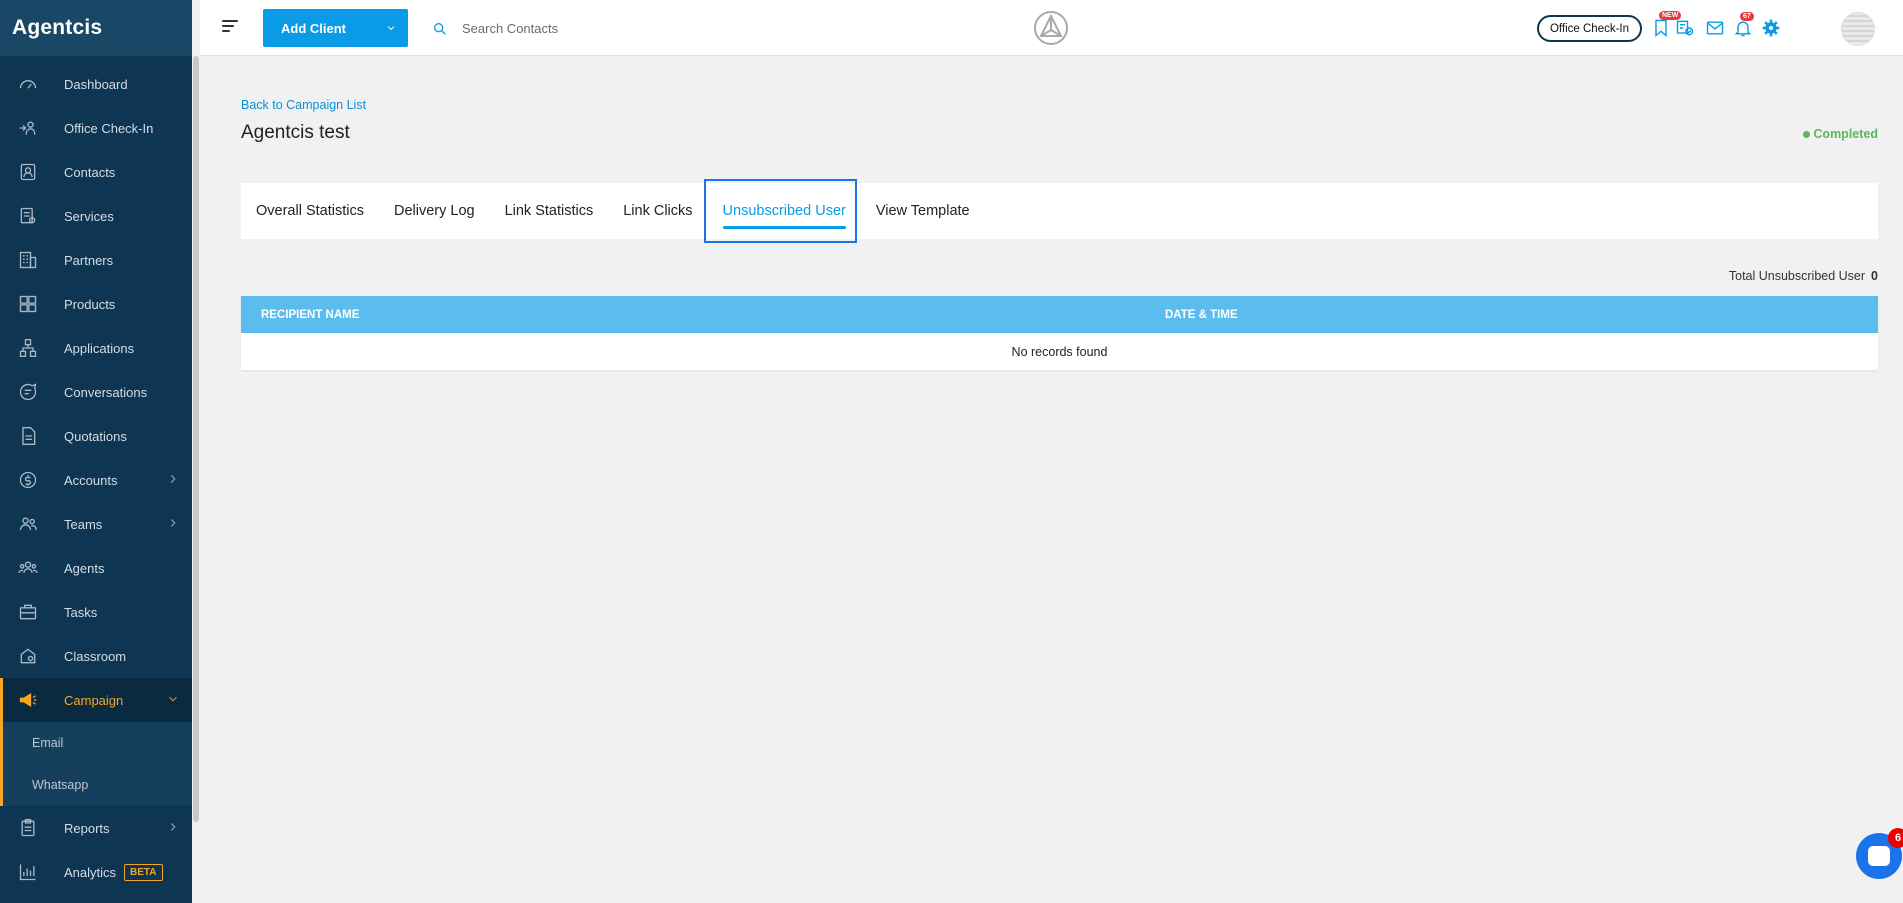 This screenshot has height=903, width=1903. I want to click on status-label: Completed, so click(1845, 134).